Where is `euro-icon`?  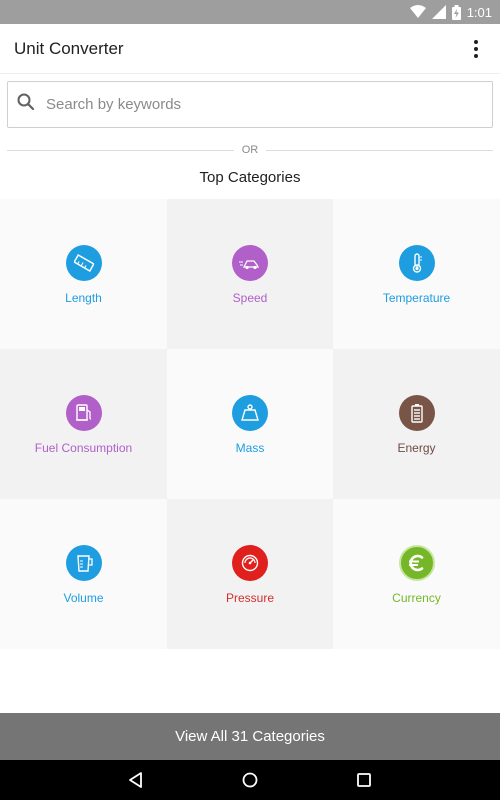 euro-icon is located at coordinates (416, 563).